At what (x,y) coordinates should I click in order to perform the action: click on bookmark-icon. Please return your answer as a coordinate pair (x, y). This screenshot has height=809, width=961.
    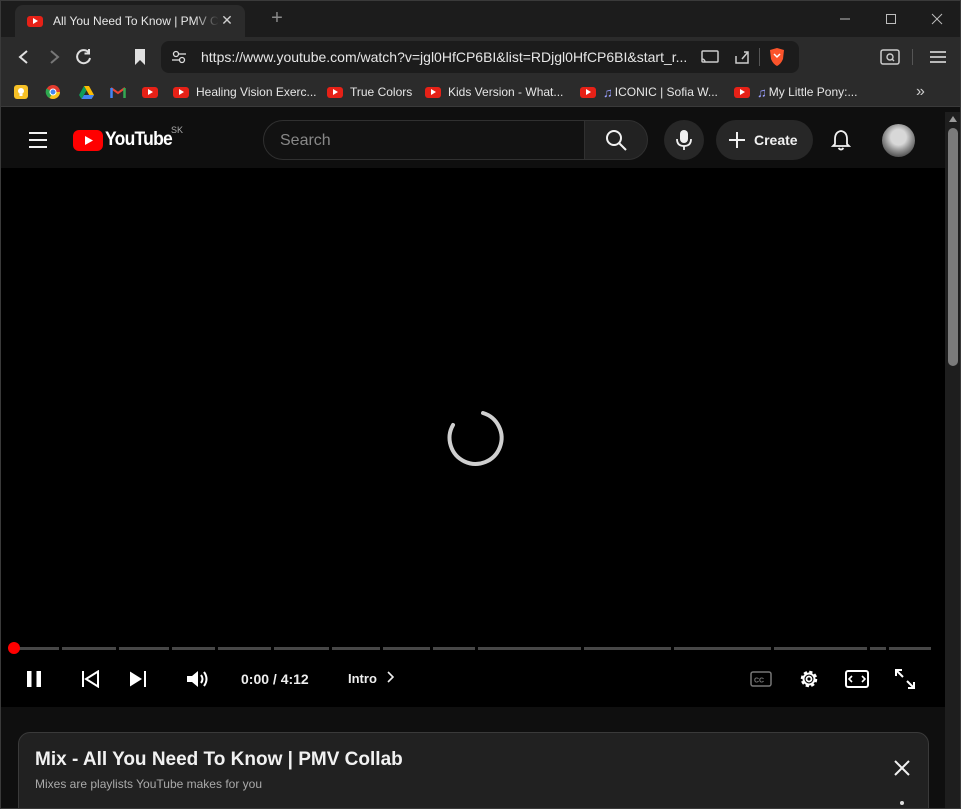
    Looking at the image, I should click on (140, 57).